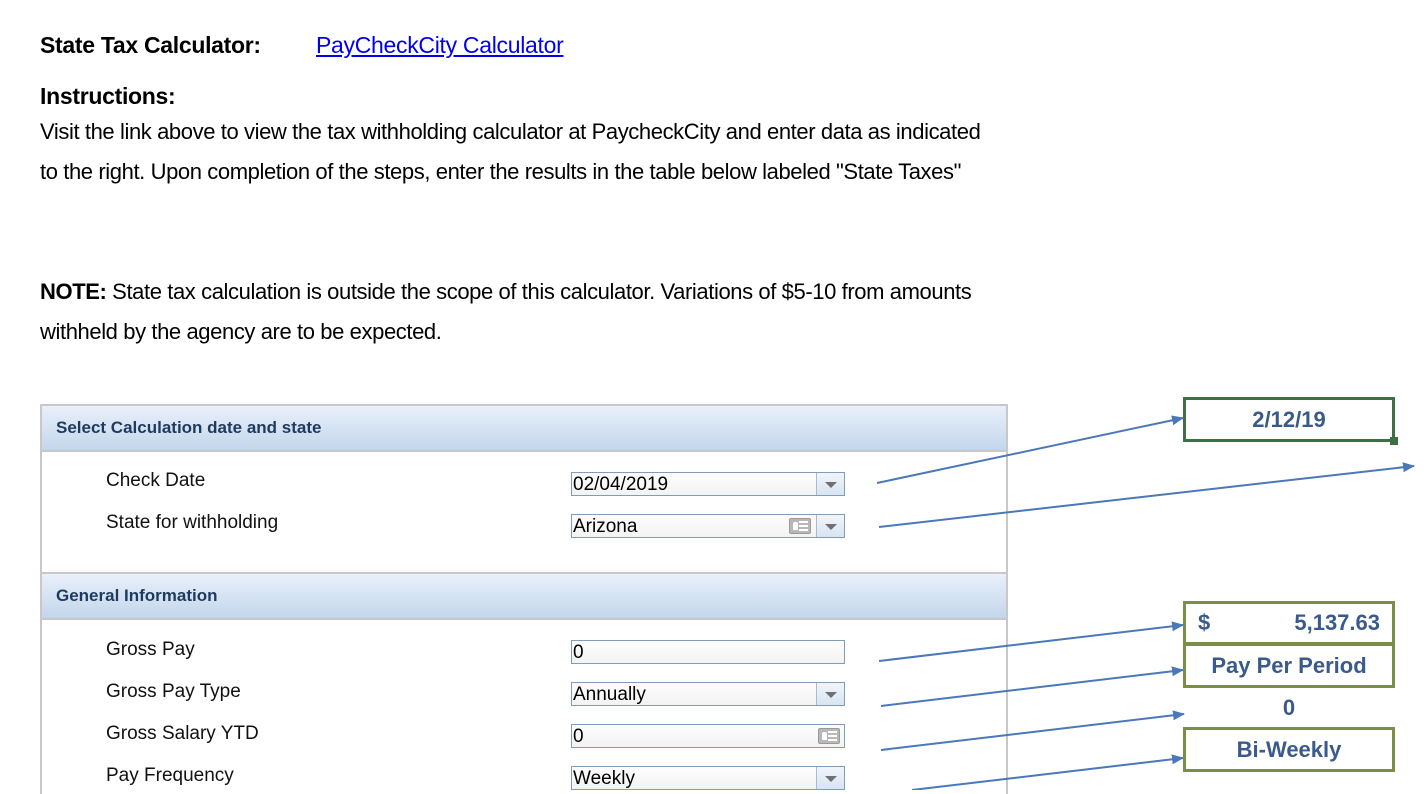 The image size is (1424, 794). Describe the element at coordinates (609, 694) in the screenshot. I see `field-value: Annually` at that location.